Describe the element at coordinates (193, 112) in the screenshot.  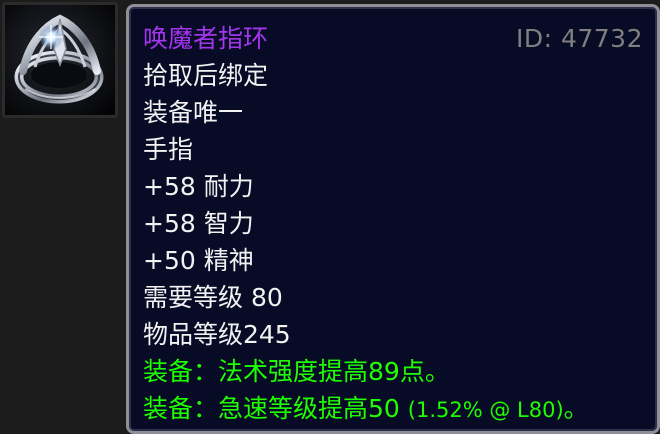
I see `unique-text: 装备唯一` at that location.